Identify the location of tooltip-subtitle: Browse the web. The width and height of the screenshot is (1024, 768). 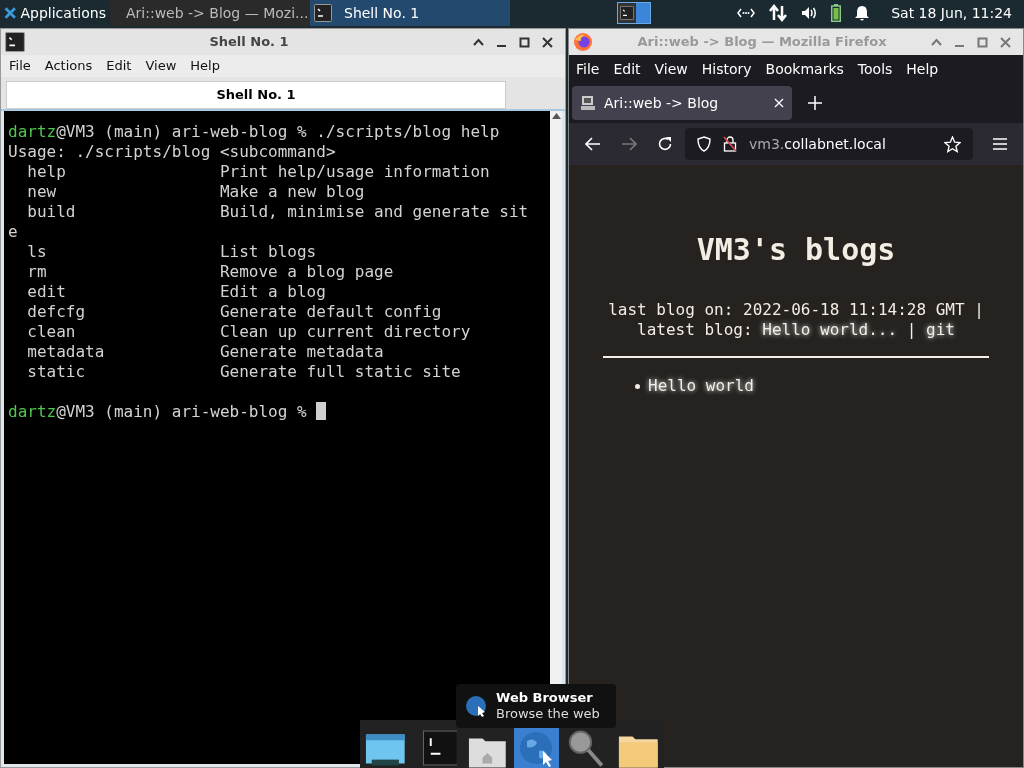
(548, 714).